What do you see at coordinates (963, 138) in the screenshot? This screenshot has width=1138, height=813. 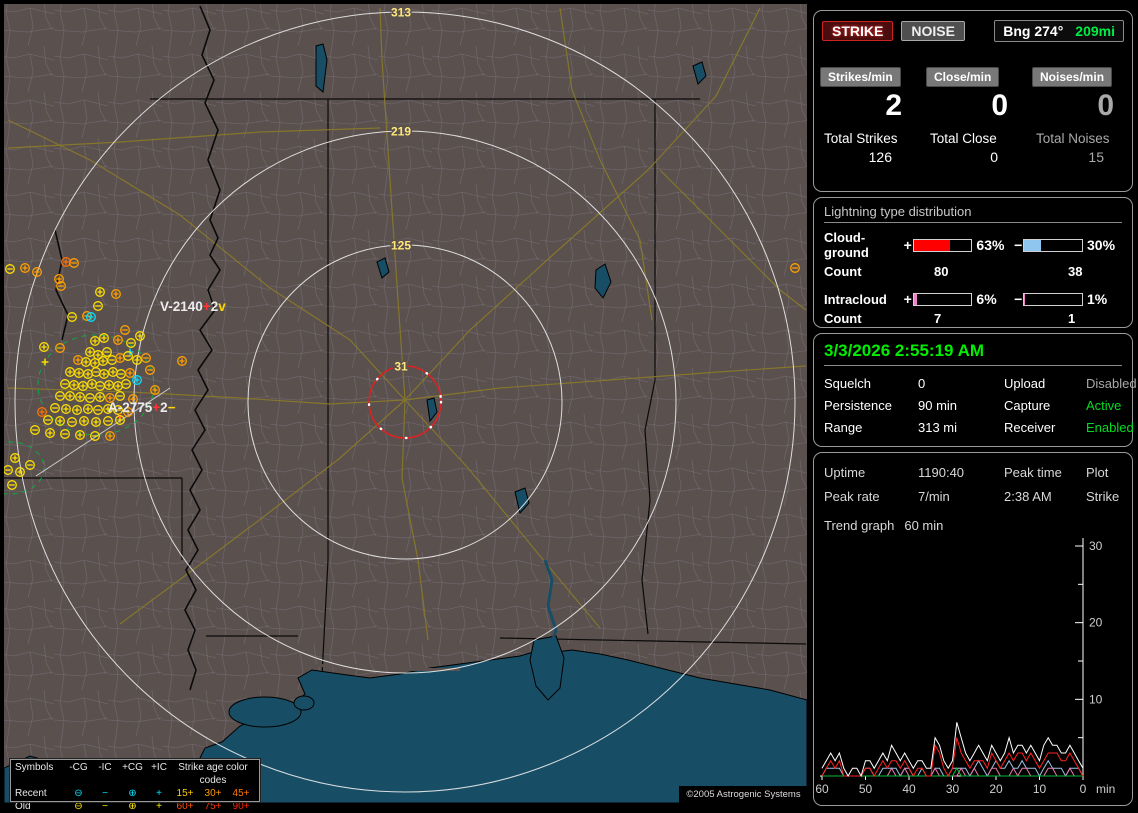 I see `total-close-label: Total Close` at bounding box center [963, 138].